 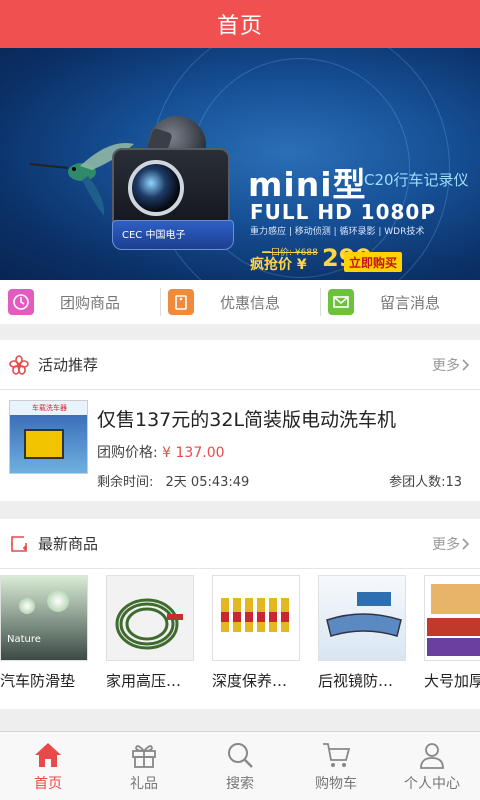 I want to click on activity-header: 活动推荐 更多, so click(x=240, y=365).